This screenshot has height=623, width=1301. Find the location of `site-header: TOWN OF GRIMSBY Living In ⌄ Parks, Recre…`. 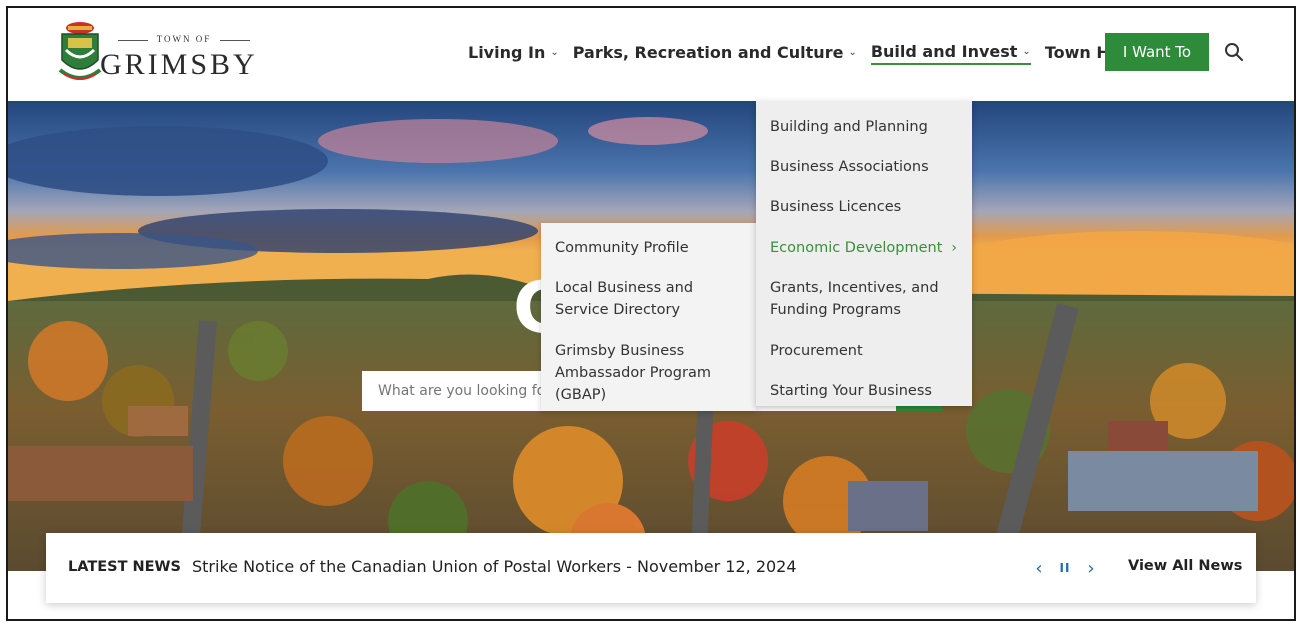

site-header: TOWN OF GRIMSBY Living In ⌄ Parks, Recre… is located at coordinates (651, 54).